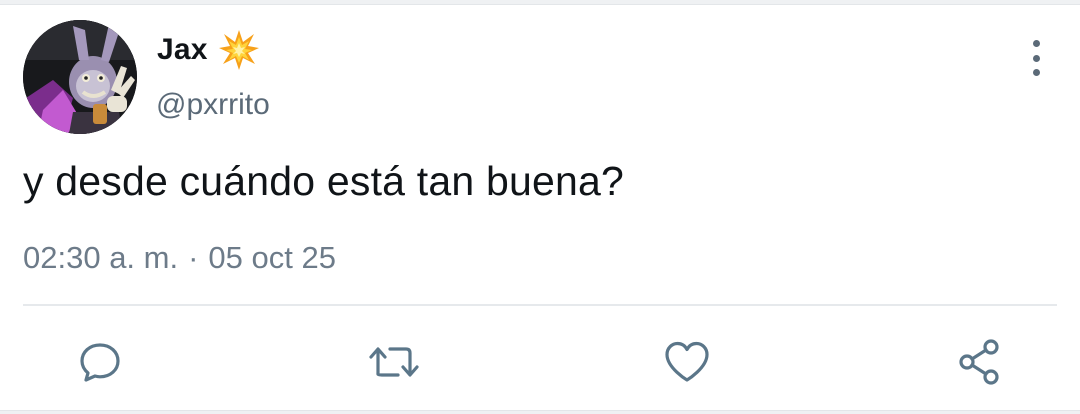 This screenshot has height=414, width=1080. Describe the element at coordinates (213, 105) in the screenshot. I see `author-handle: @pxrrito` at that location.